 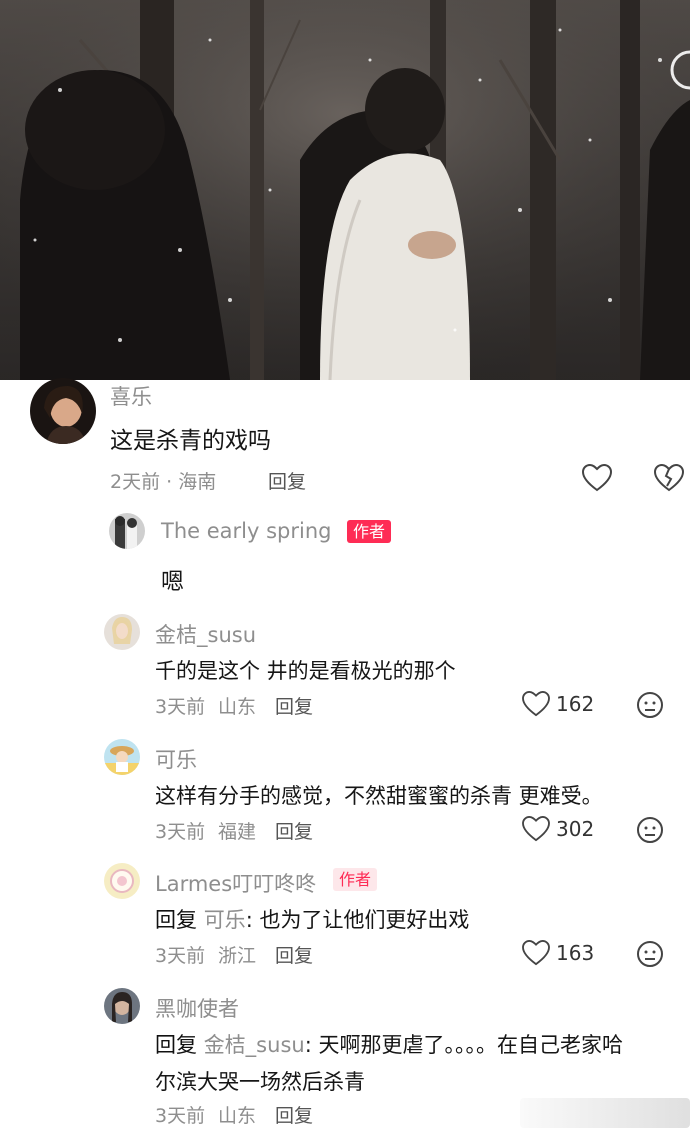 What do you see at coordinates (260, 1082) in the screenshot?
I see `reply-text-line-2: 尔滨大哭一场然后杀青` at bounding box center [260, 1082].